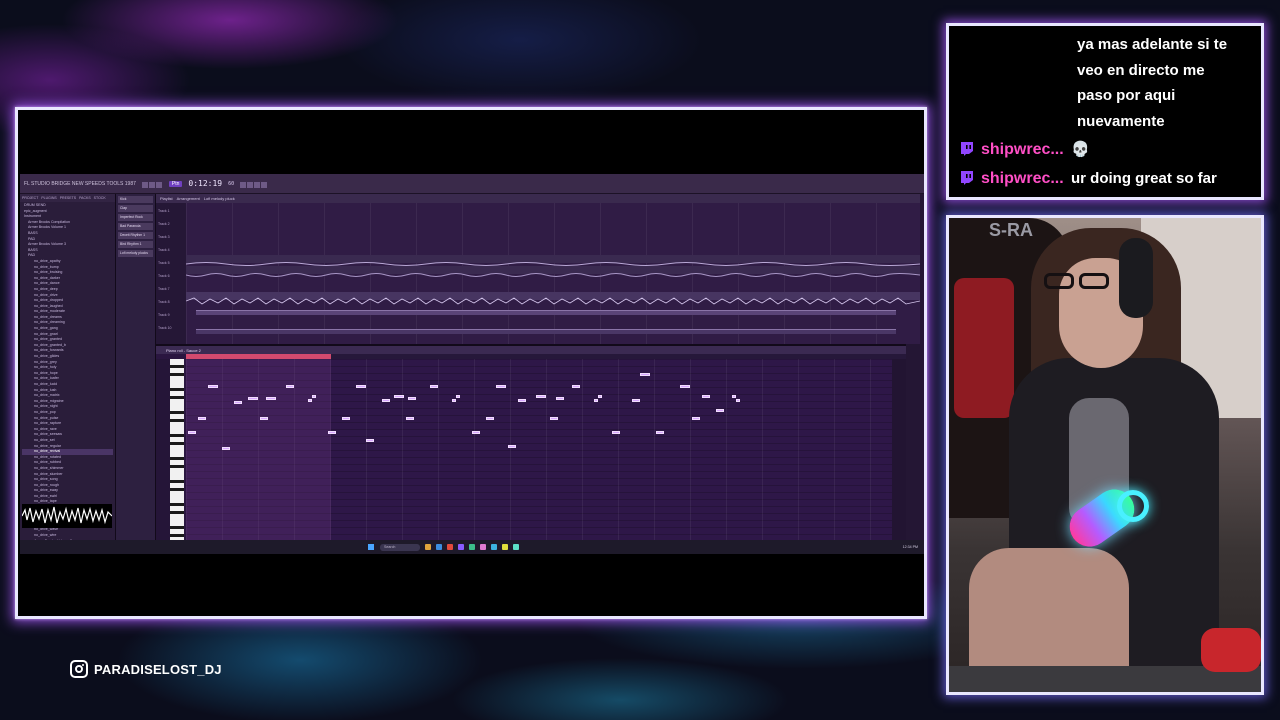 Image resolution: width=1280 pixels, height=720 pixels. What do you see at coordinates (48, 198) in the screenshot?
I see `browser-tab: PLUGINS` at bounding box center [48, 198].